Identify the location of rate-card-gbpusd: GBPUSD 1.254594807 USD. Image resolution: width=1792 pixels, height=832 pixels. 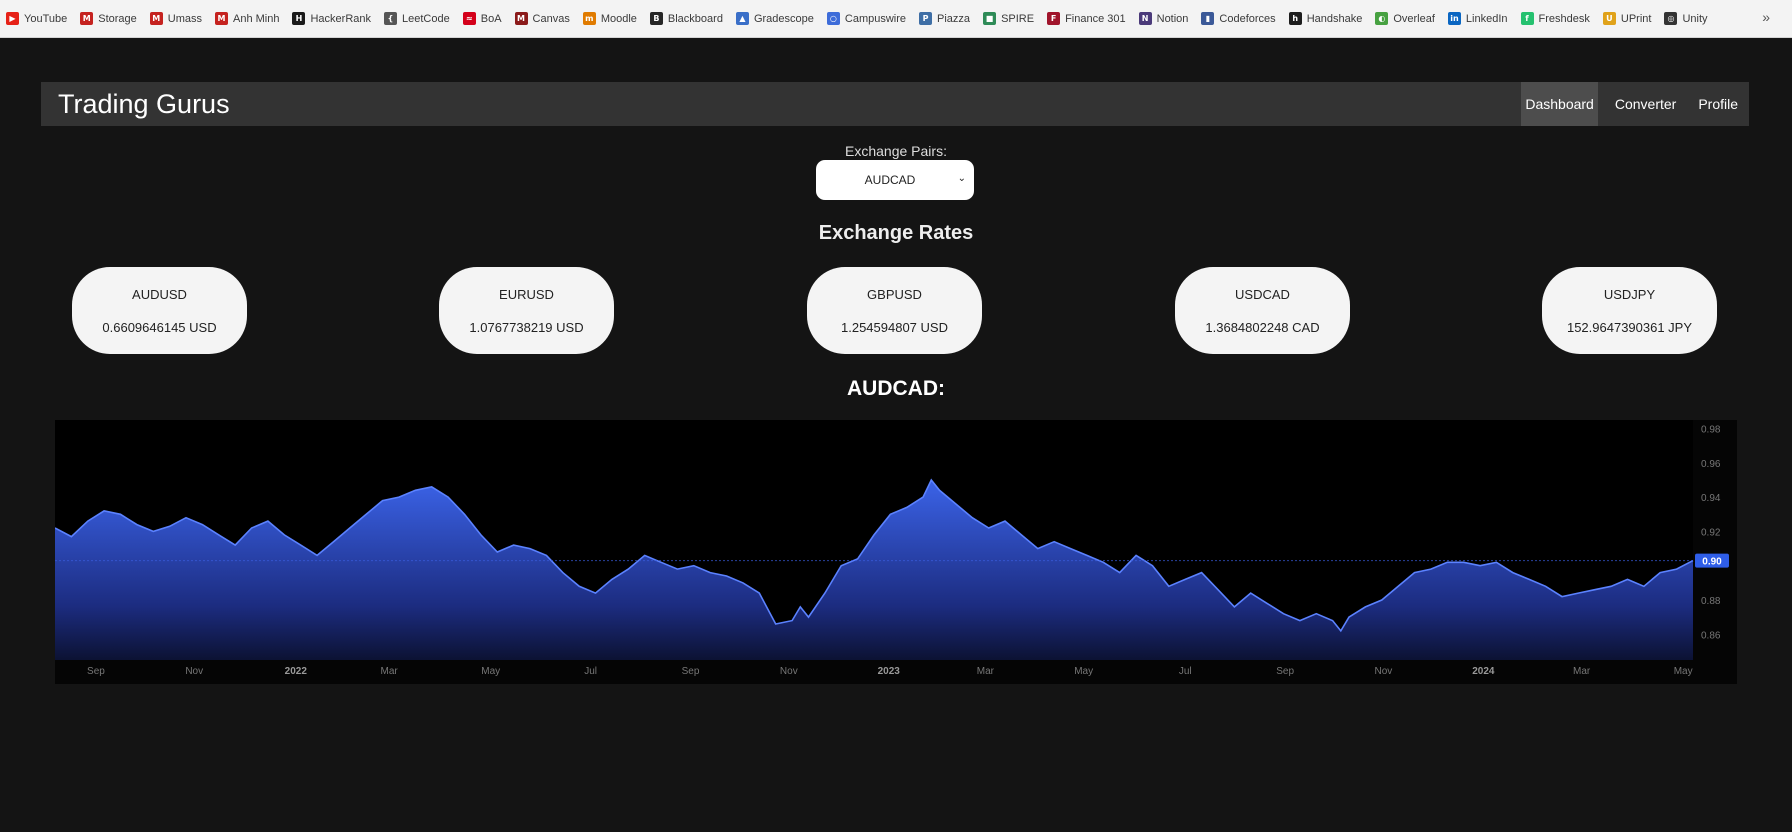
(894, 310).